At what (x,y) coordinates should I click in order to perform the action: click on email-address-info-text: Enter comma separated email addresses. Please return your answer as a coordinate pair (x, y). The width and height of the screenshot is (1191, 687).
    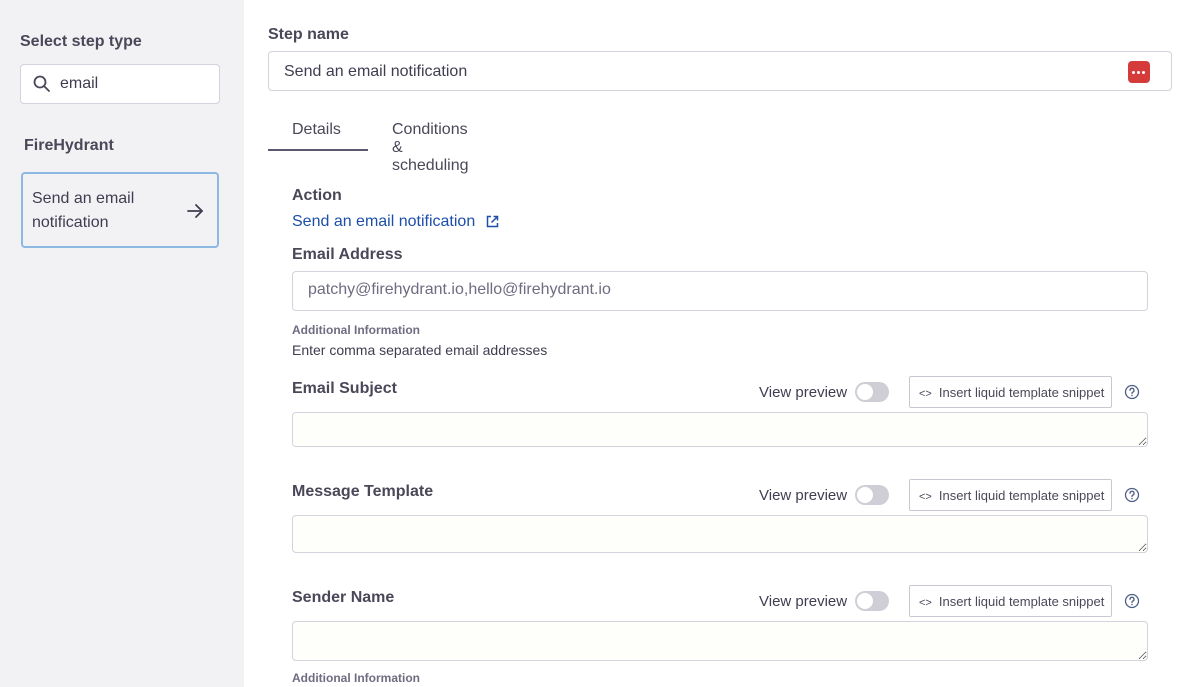
    Looking at the image, I should click on (420, 350).